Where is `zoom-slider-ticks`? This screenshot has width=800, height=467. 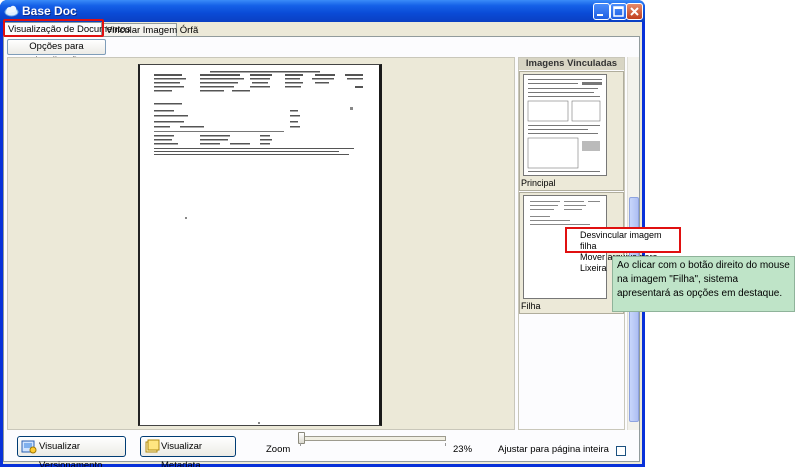 zoom-slider-ticks is located at coordinates (373, 444).